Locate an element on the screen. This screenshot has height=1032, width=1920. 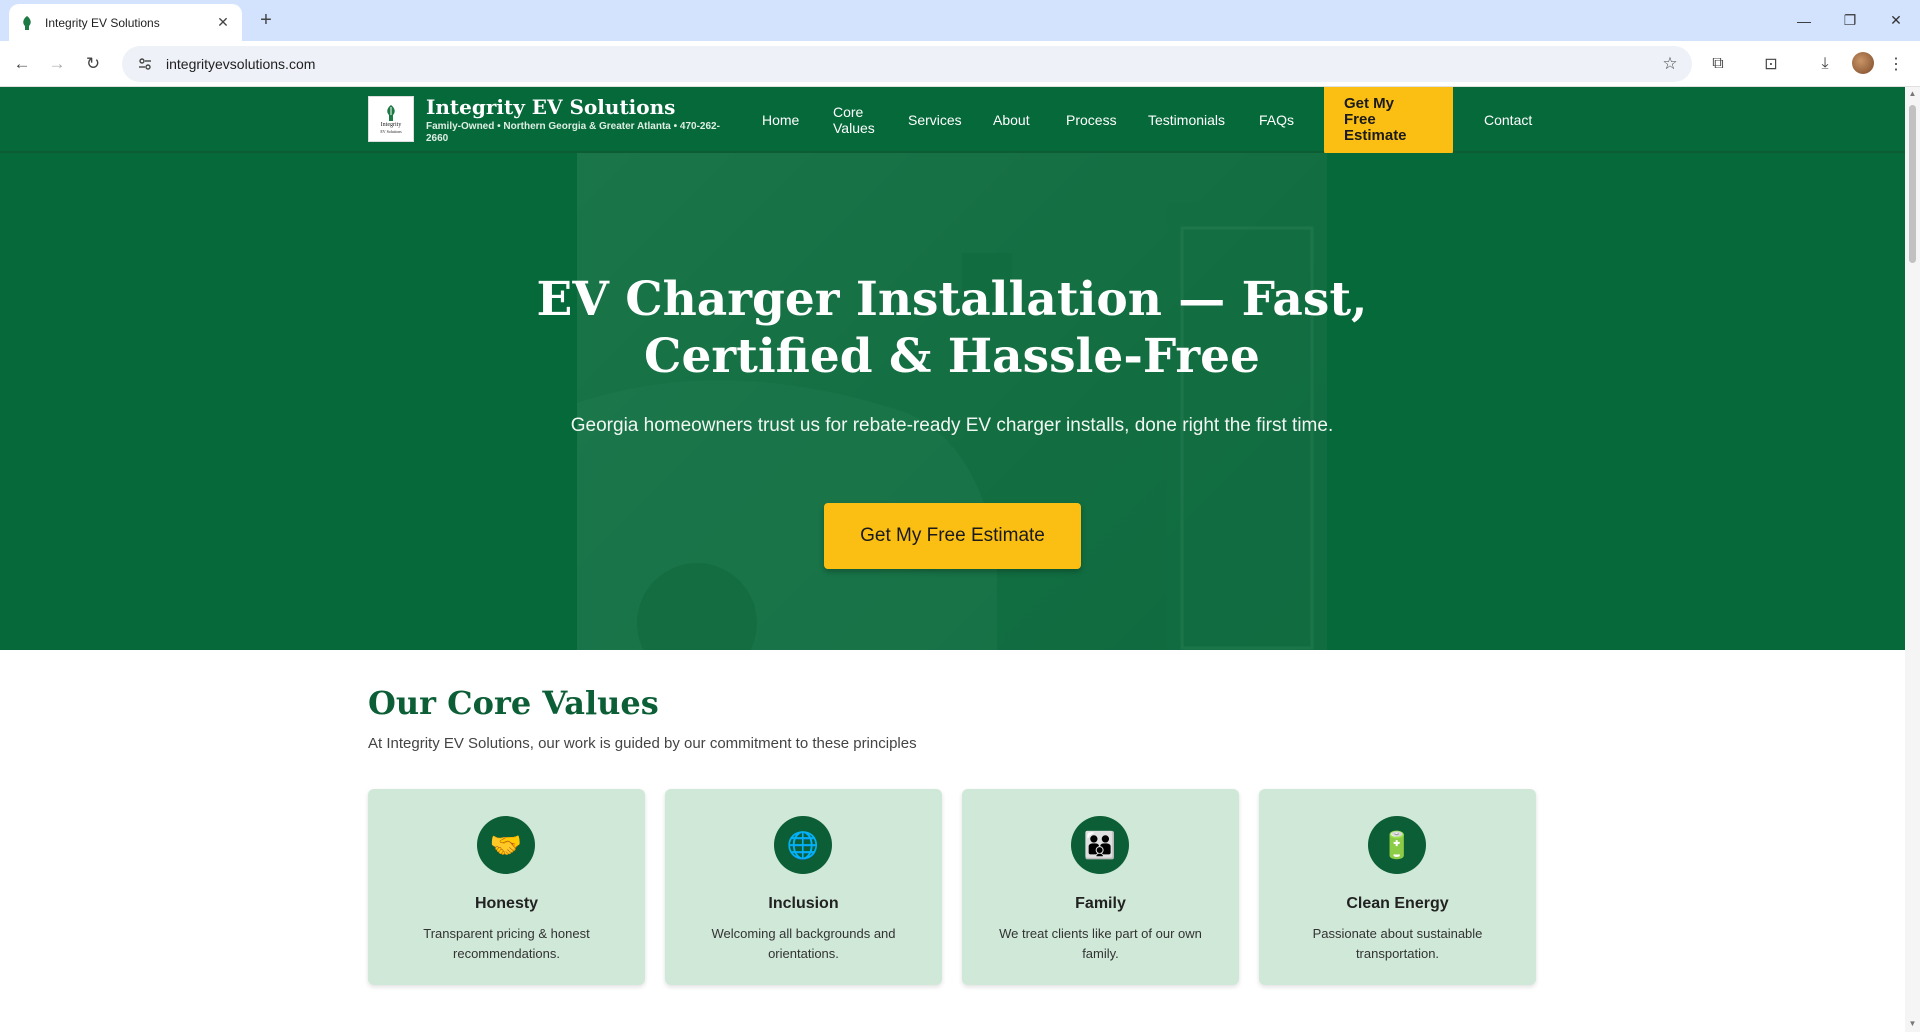
nav-home: Home is located at coordinates (780, 120).